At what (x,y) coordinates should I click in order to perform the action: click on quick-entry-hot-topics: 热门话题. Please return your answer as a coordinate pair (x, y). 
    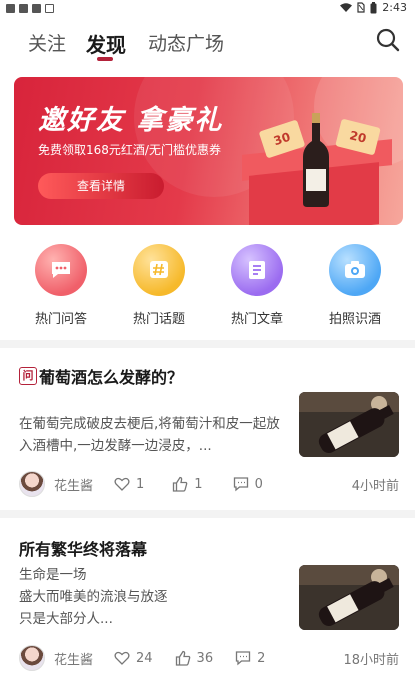
    Looking at the image, I should click on (159, 285).